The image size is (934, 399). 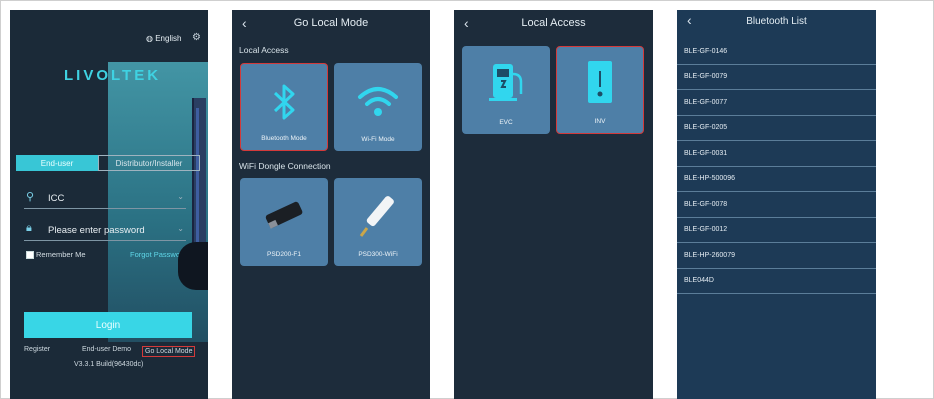 I want to click on page-title: Bluetooth List, so click(x=776, y=21).